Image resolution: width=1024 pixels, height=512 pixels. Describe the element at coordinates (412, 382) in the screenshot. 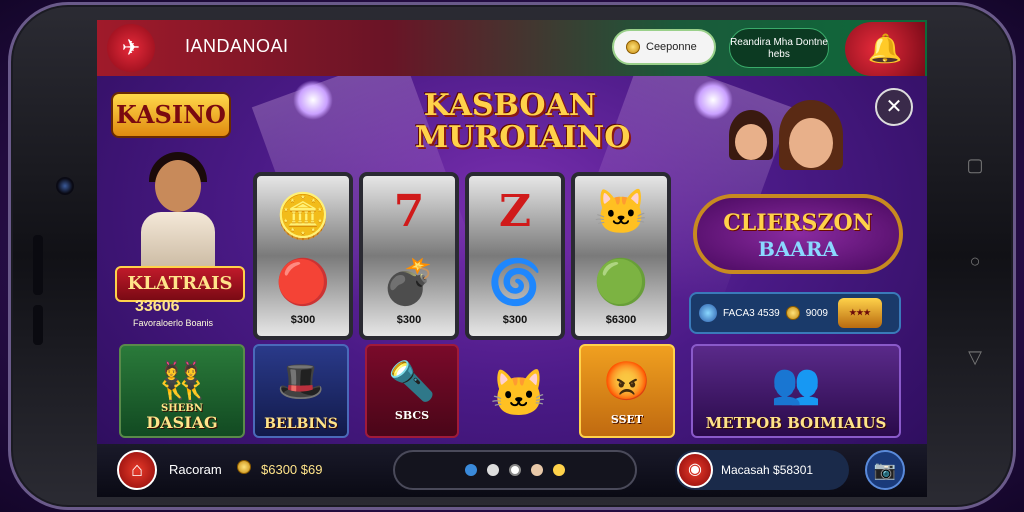

I see `cannon-icon: 🔦` at that location.